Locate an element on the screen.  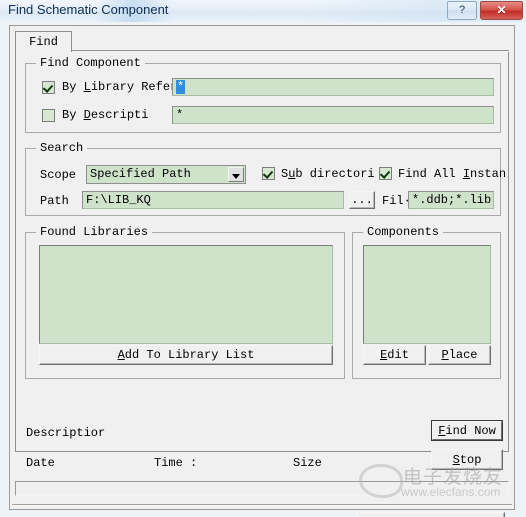
stop-button: Stop is located at coordinates (467, 459).